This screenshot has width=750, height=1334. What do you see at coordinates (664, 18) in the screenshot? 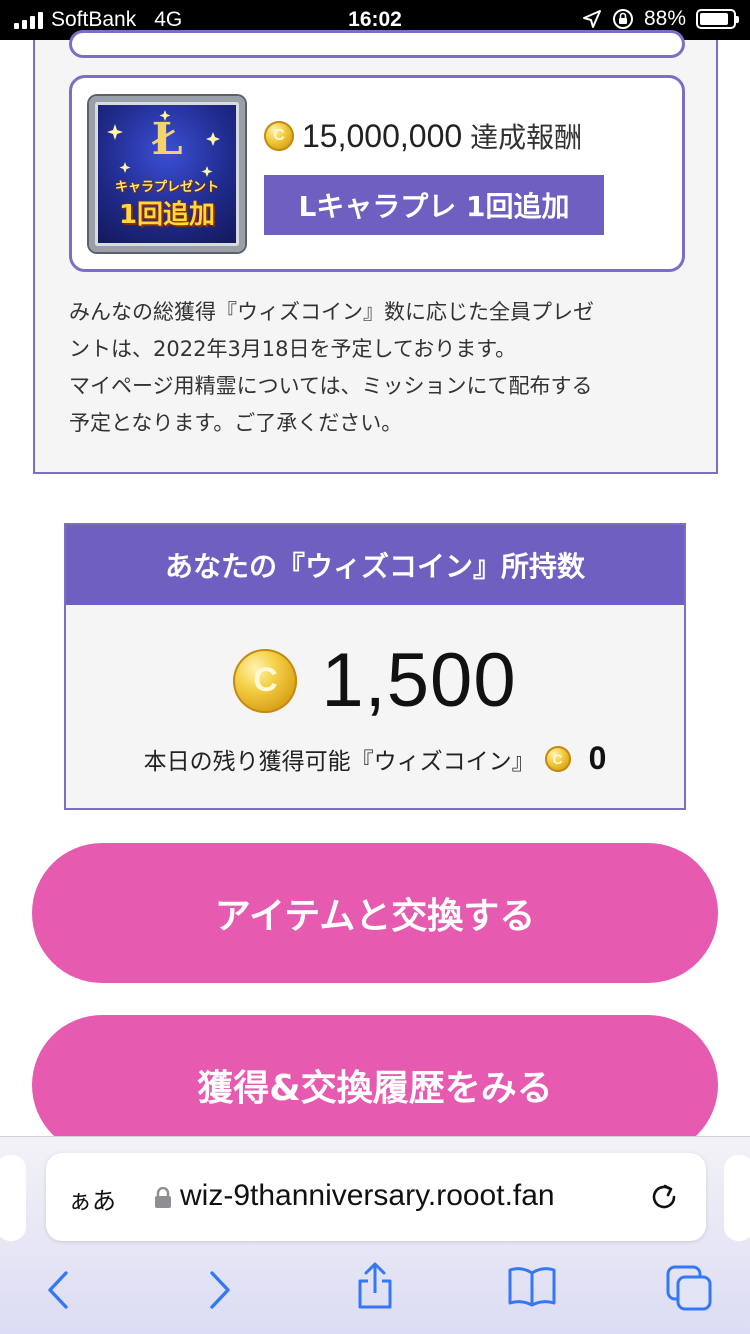
I see `battery-percent: 88%` at bounding box center [664, 18].